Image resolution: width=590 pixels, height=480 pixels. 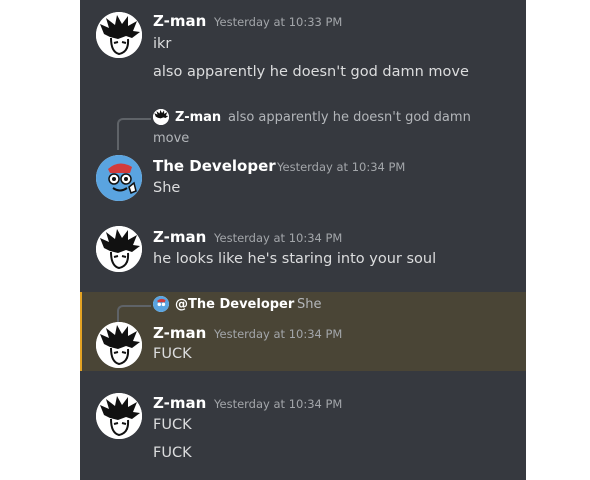 What do you see at coordinates (134, 134) in the screenshot?
I see `reply-connector` at bounding box center [134, 134].